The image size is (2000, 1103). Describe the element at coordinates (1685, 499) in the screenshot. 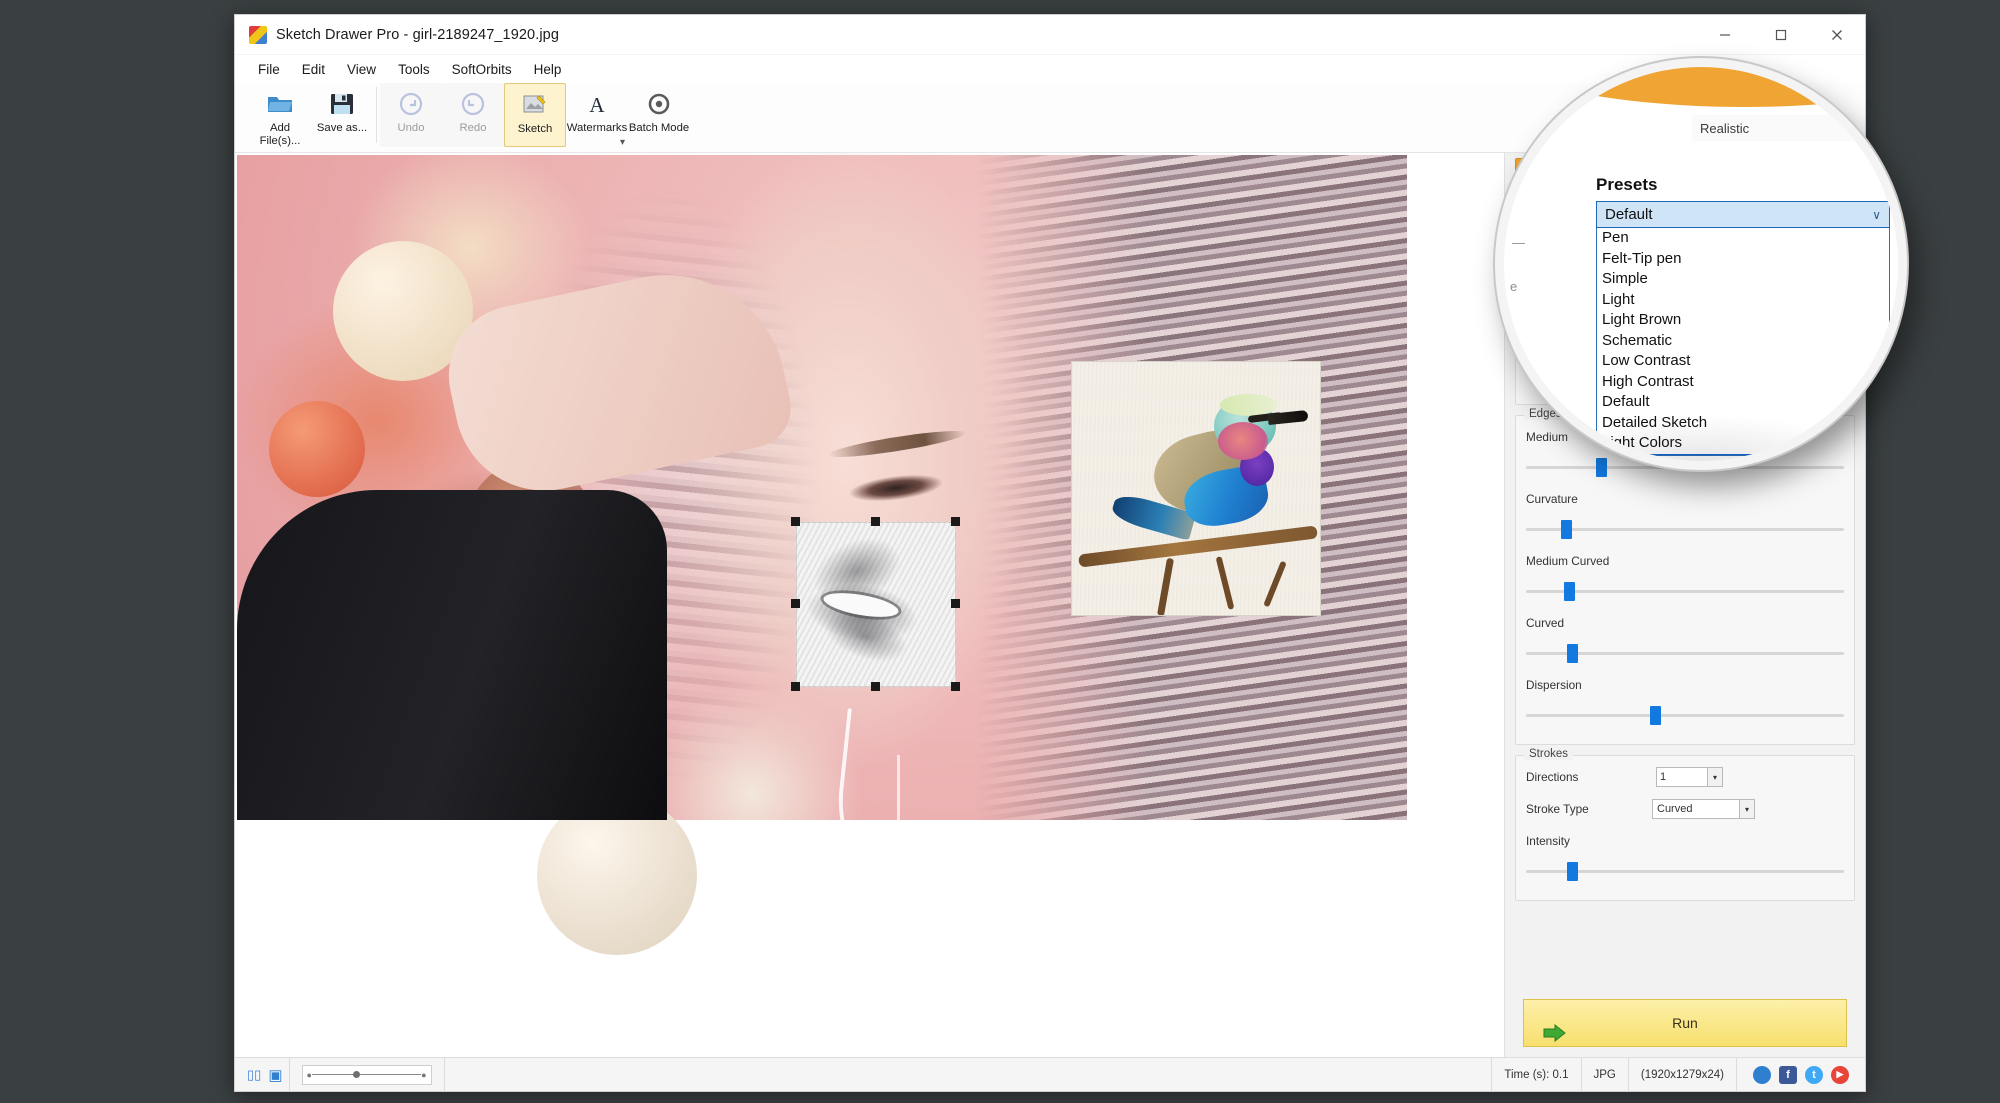

I see `curvature-row: Curvature` at that location.